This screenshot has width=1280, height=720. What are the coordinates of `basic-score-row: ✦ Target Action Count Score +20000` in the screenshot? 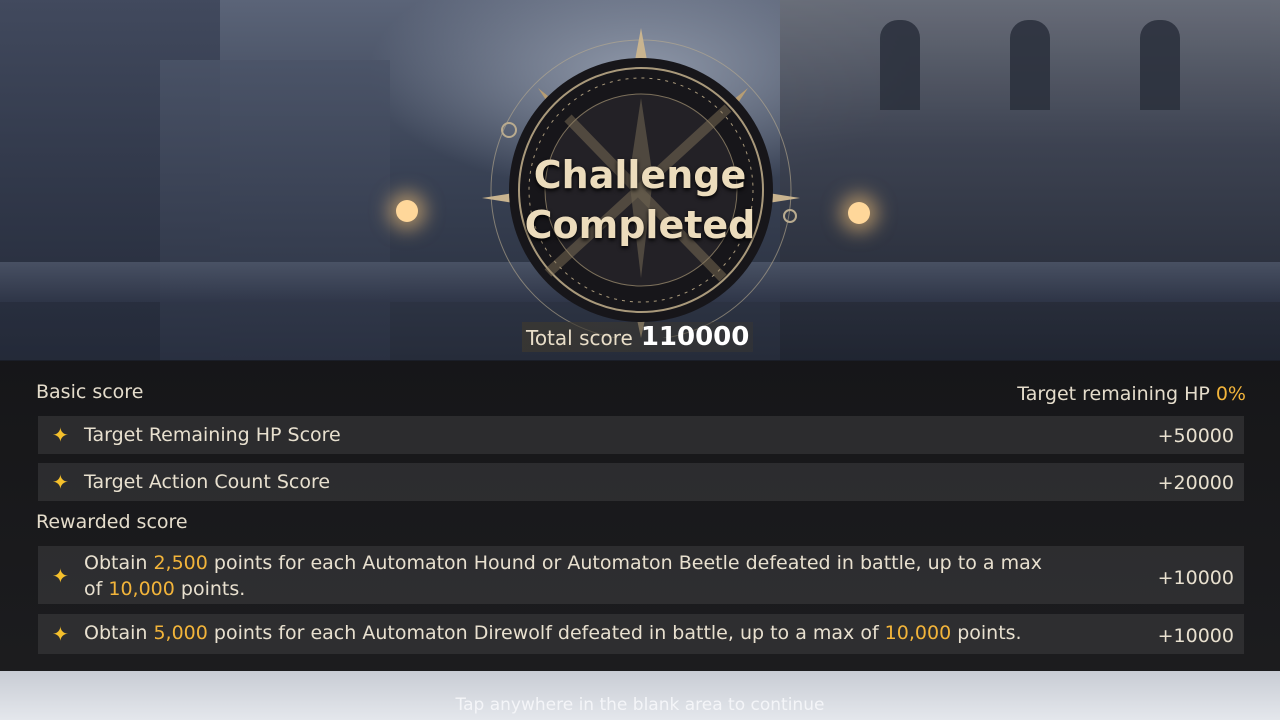 It's located at (641, 482).